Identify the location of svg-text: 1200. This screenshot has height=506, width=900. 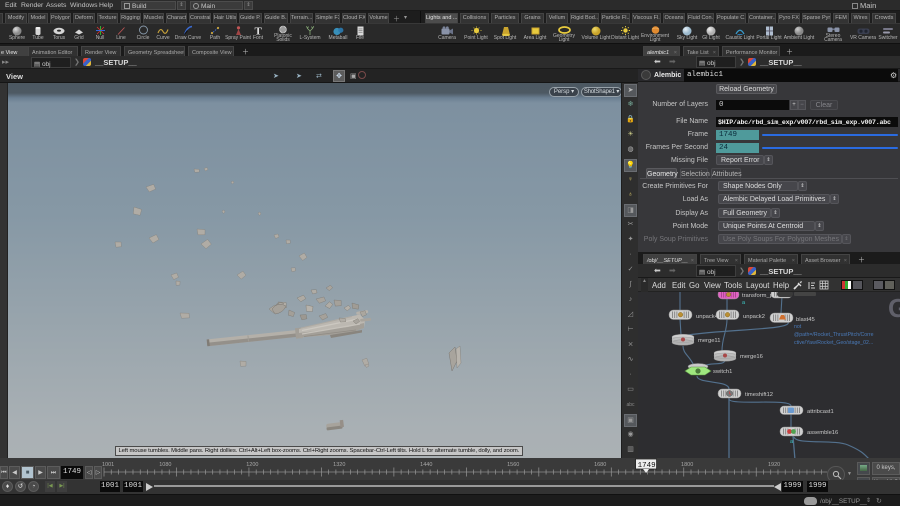
(252, 465).